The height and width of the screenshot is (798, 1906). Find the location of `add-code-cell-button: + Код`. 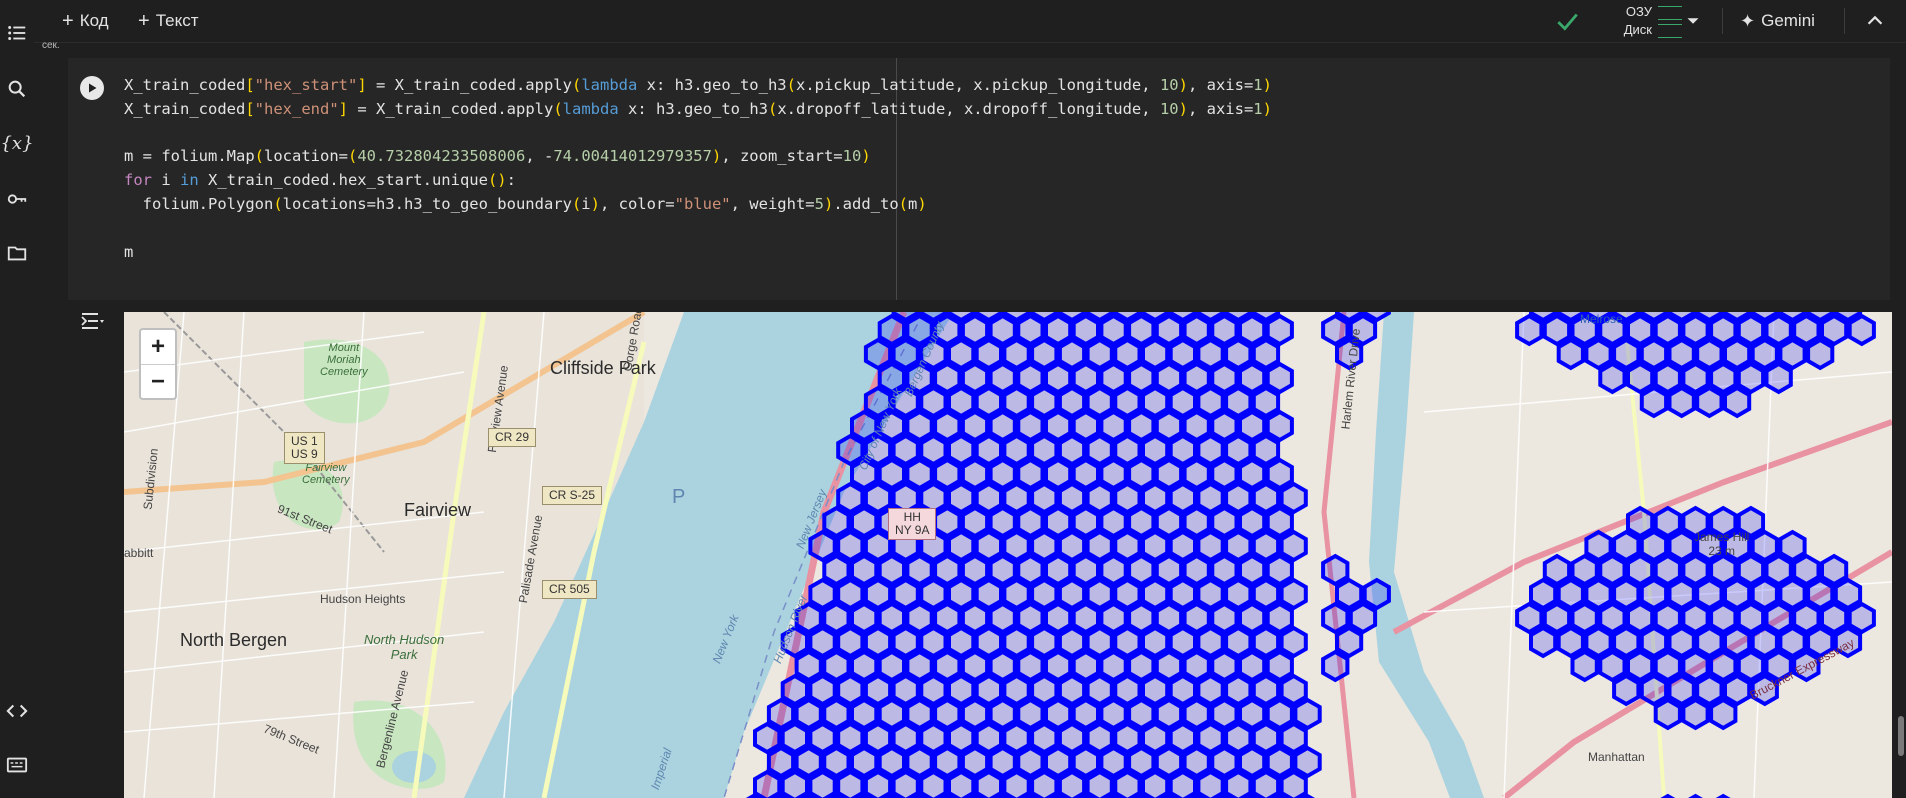

add-code-cell-button: + Код is located at coordinates (85, 21).